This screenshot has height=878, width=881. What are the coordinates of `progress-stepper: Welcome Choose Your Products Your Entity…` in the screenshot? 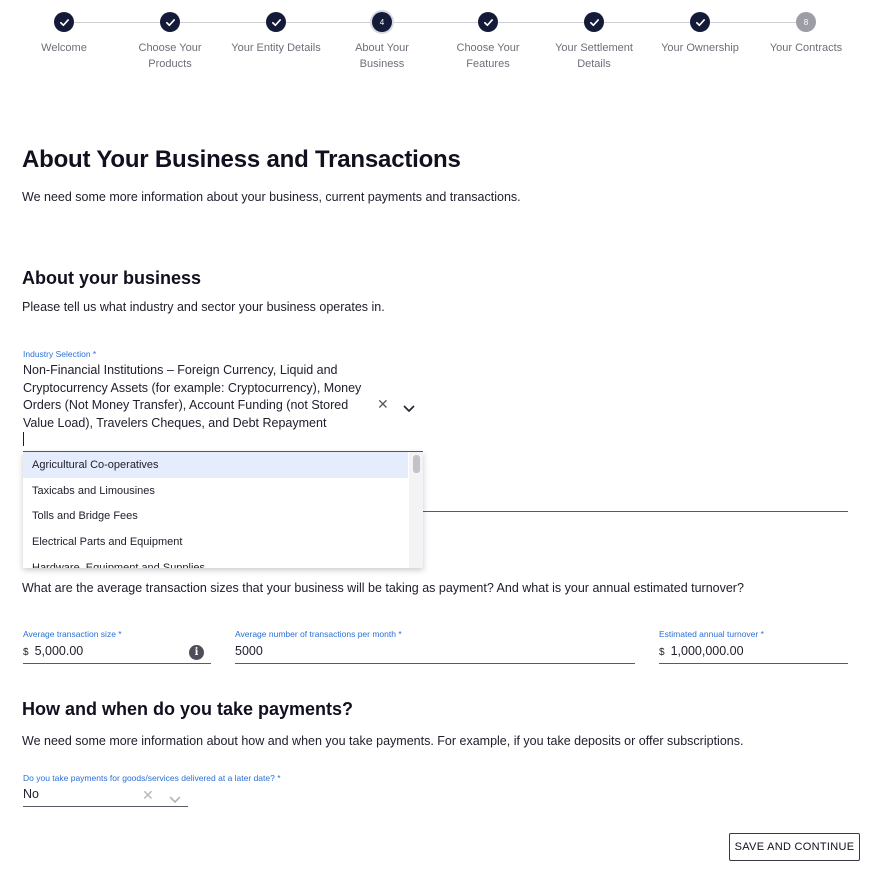 It's located at (440, 45).